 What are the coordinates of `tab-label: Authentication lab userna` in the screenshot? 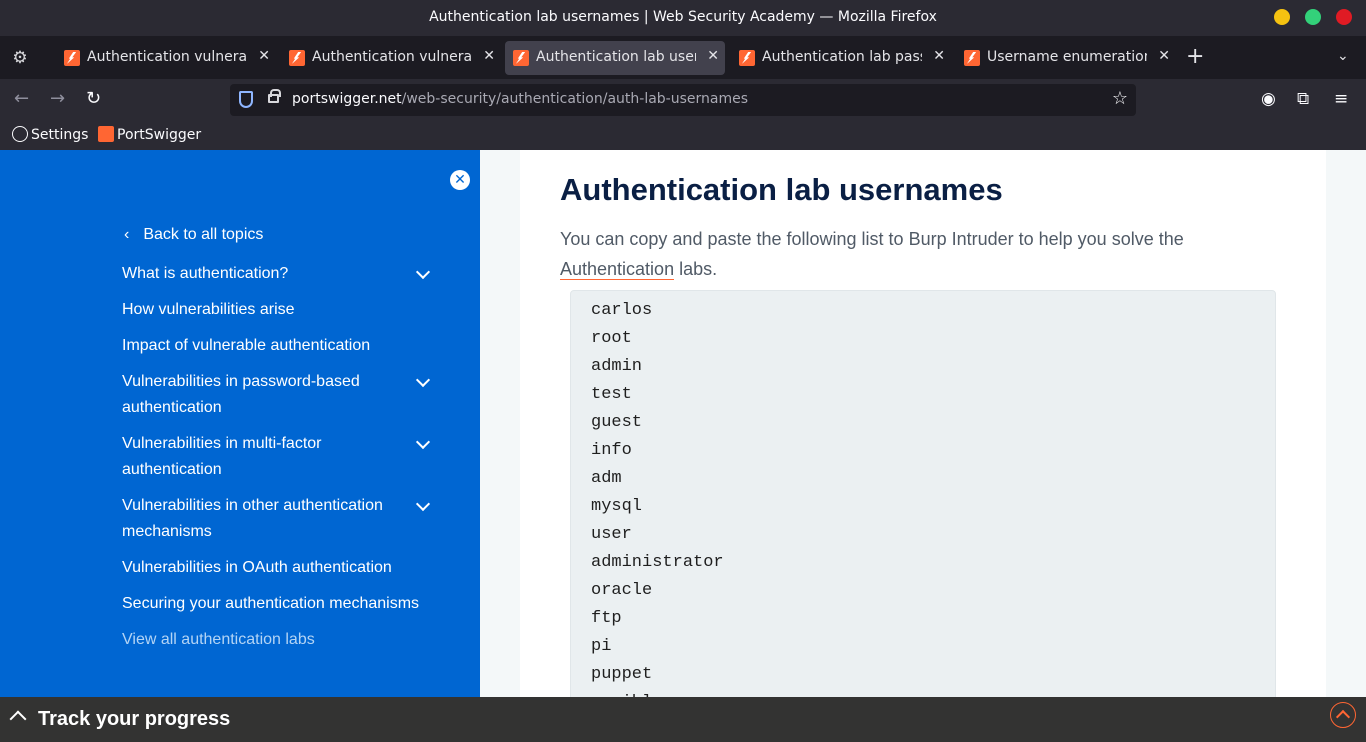 It's located at (616, 57).